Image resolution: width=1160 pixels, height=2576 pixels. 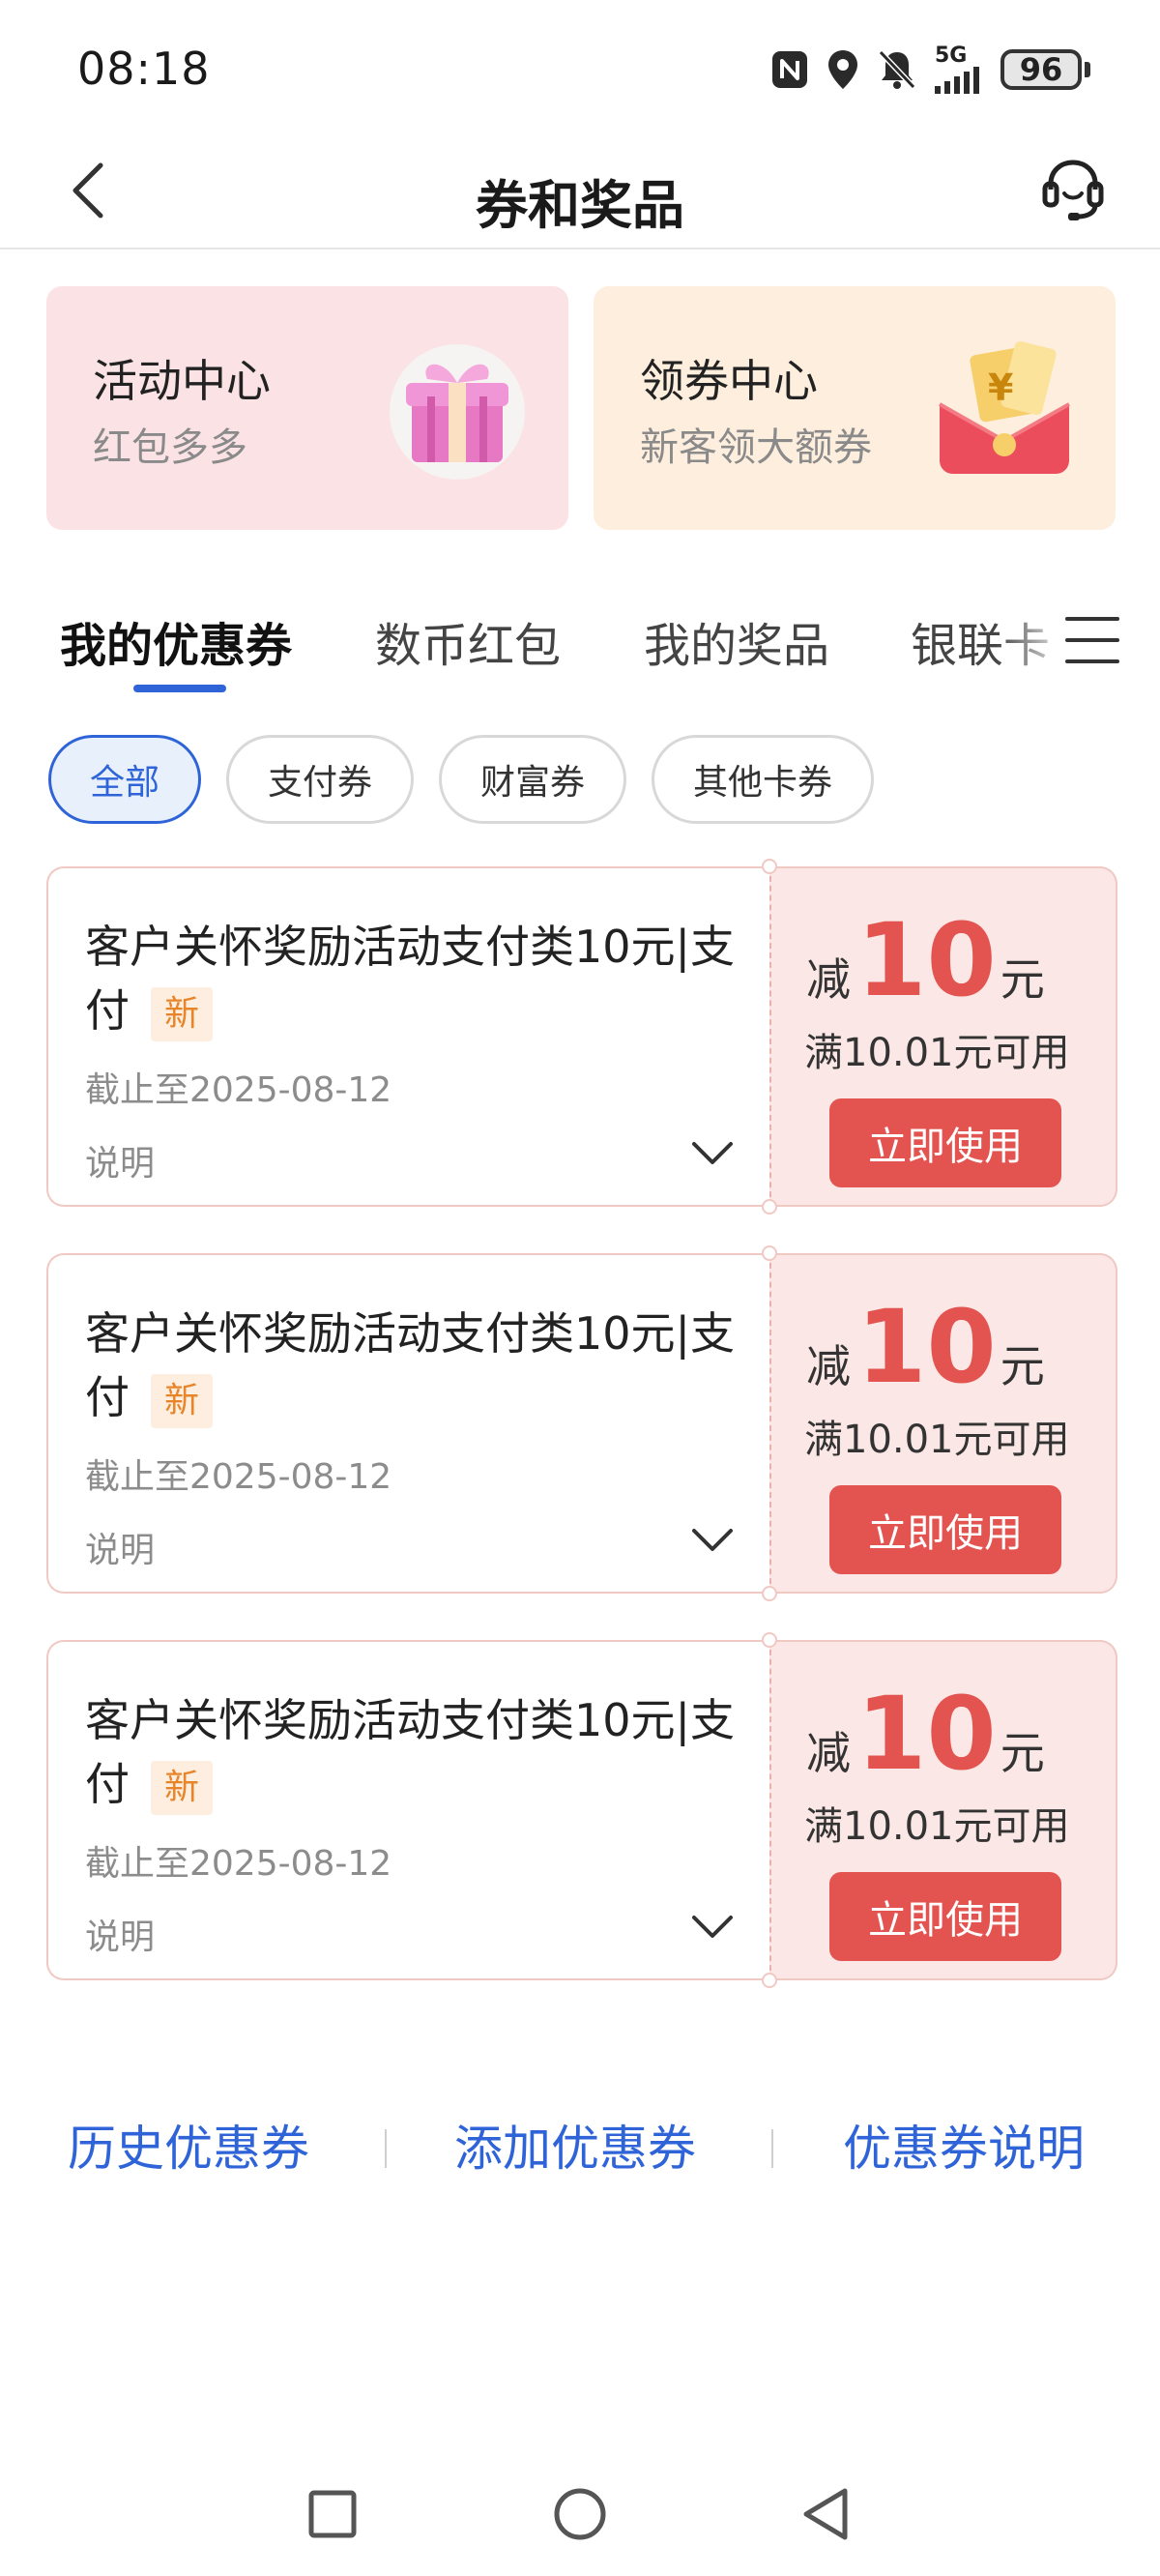 I want to click on status-bar: 08:18 5G 96, so click(x=580, y=67).